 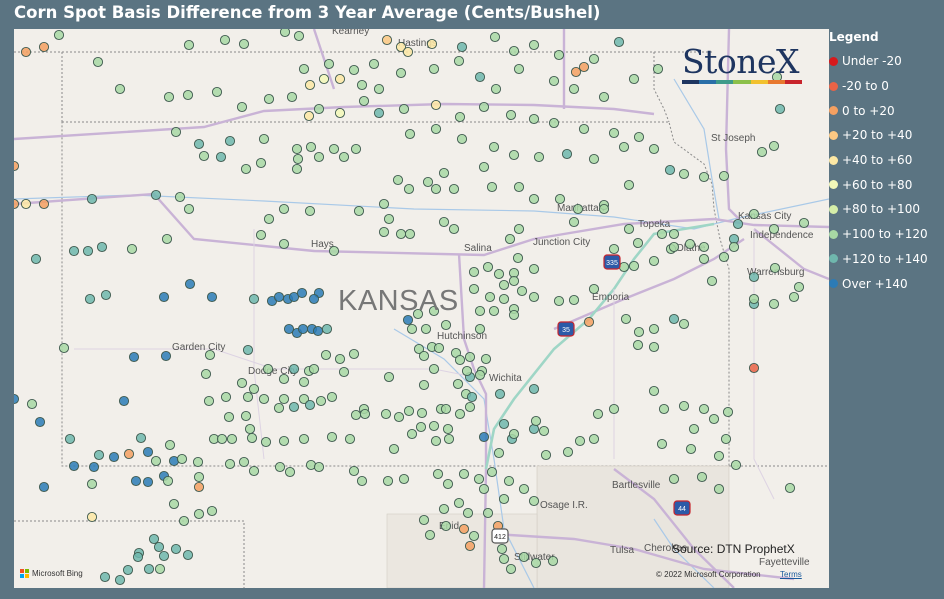 What do you see at coordinates (886, 184) in the screenshot?
I see `legend-item: +60 to +80` at bounding box center [886, 184].